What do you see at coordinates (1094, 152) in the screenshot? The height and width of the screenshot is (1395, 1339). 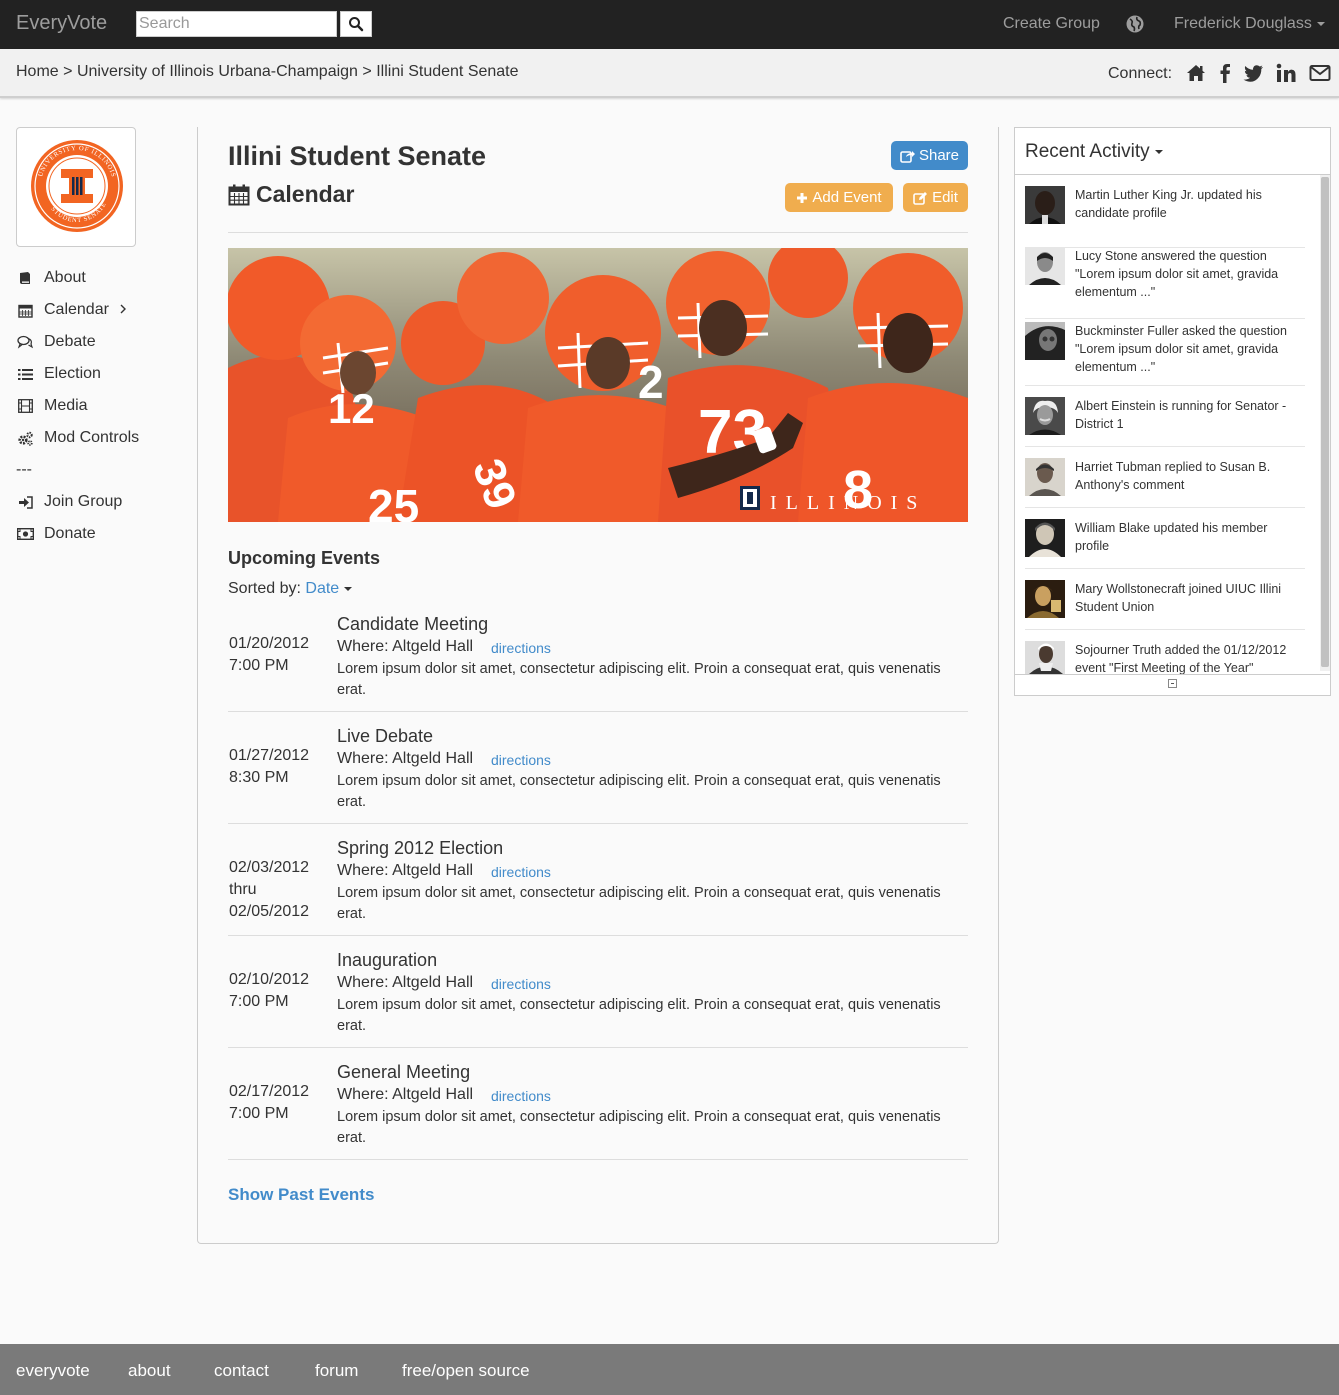 I see `recent-activity-dropdown: Recent Activity` at bounding box center [1094, 152].